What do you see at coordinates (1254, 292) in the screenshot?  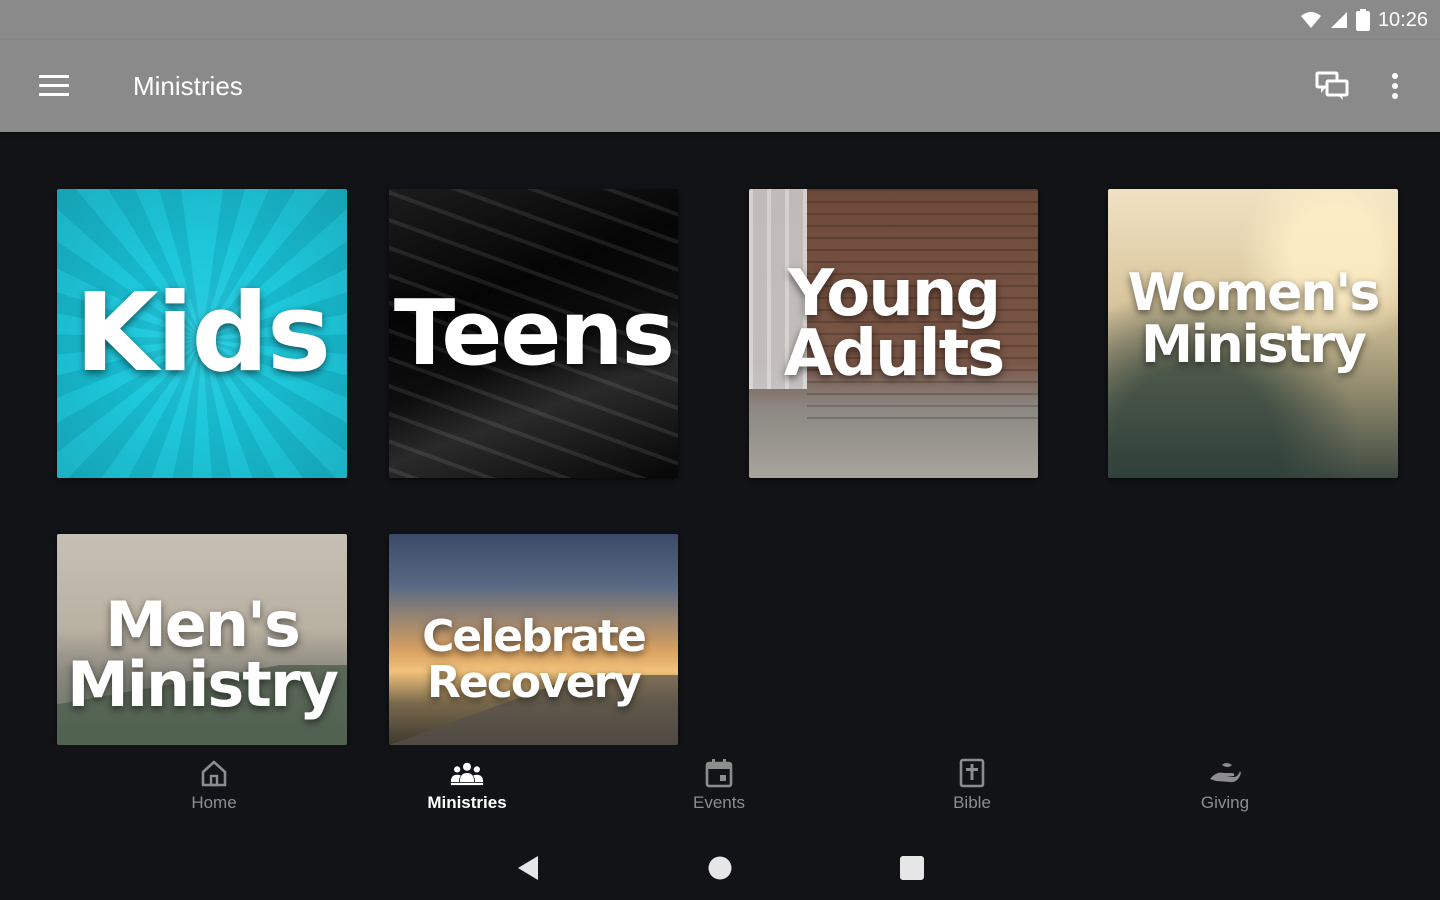 I see `tile-womens-ministry-line1: Women's` at bounding box center [1254, 292].